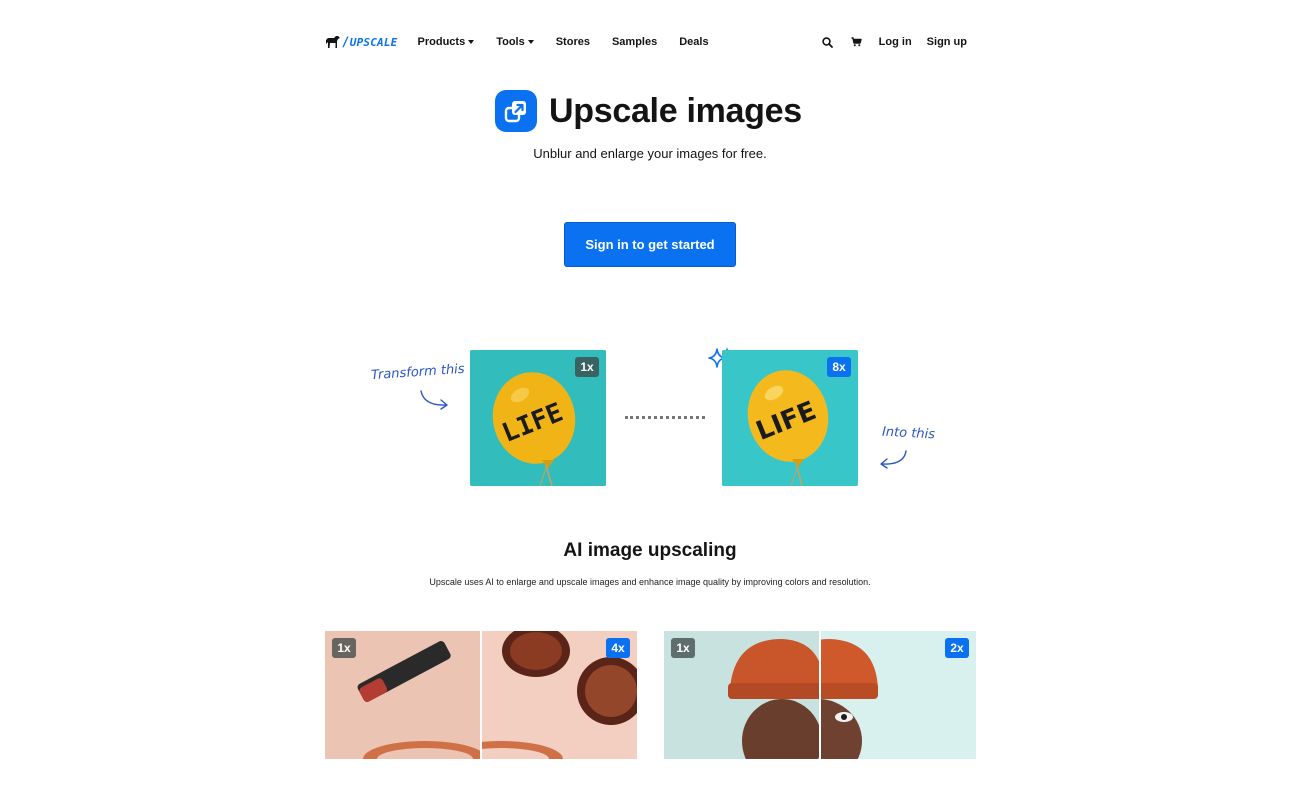 The width and height of the screenshot is (1300, 788). I want to click on curved-arrow-right-icon, so click(434, 400).